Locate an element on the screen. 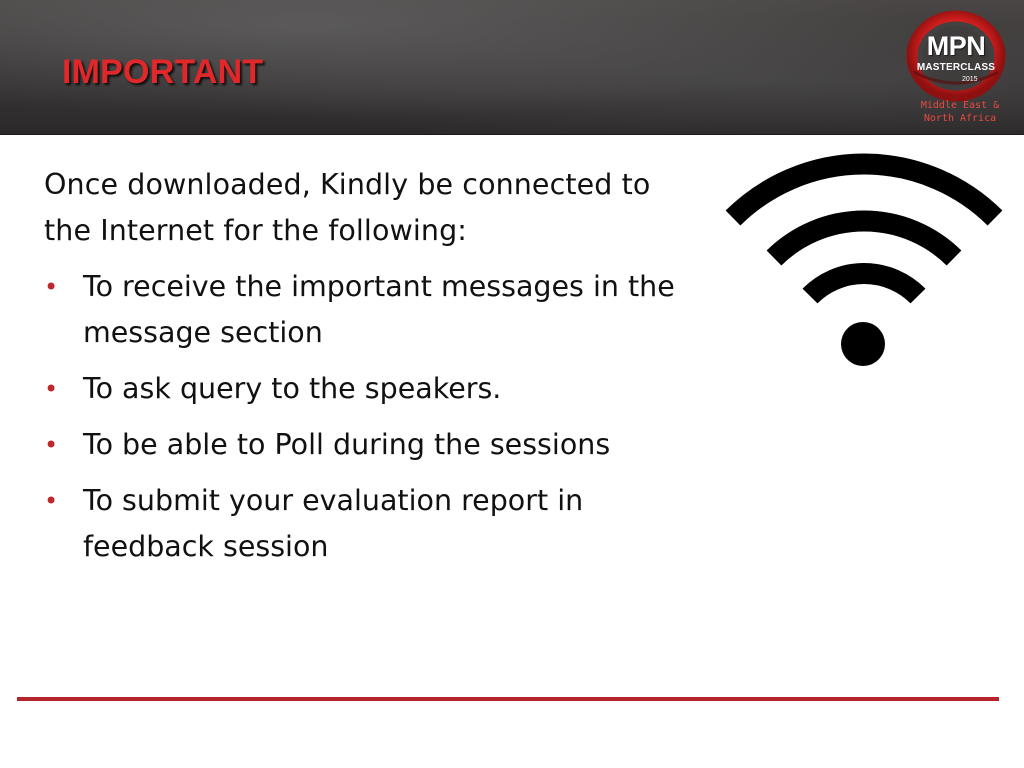 This screenshot has width=1024, height=768. logo-region-line2: North Africa is located at coordinates (960, 118).